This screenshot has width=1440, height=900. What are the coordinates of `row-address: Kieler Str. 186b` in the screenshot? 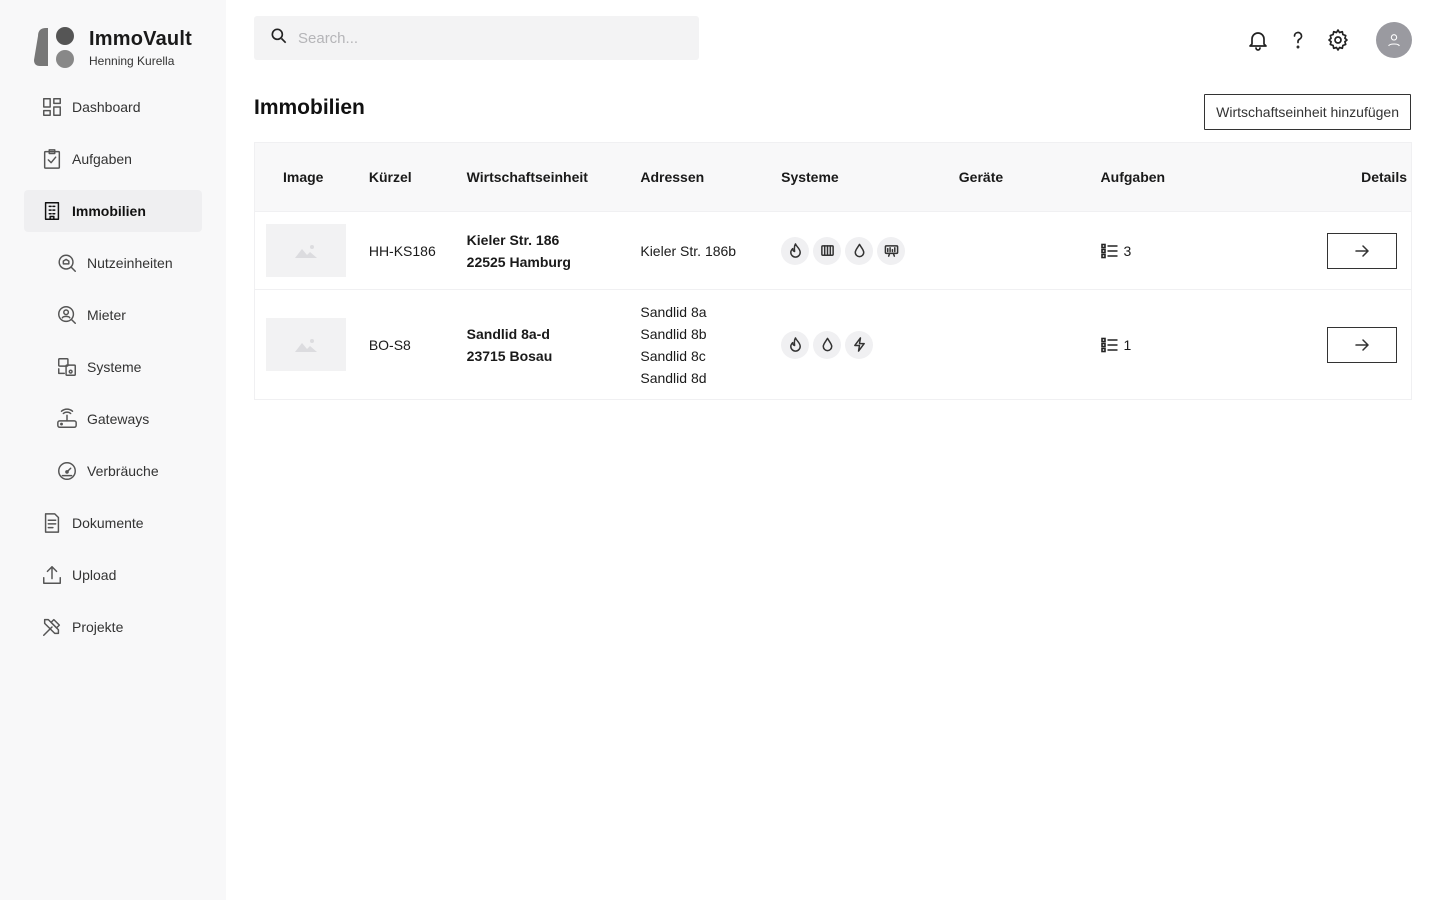 It's located at (688, 250).